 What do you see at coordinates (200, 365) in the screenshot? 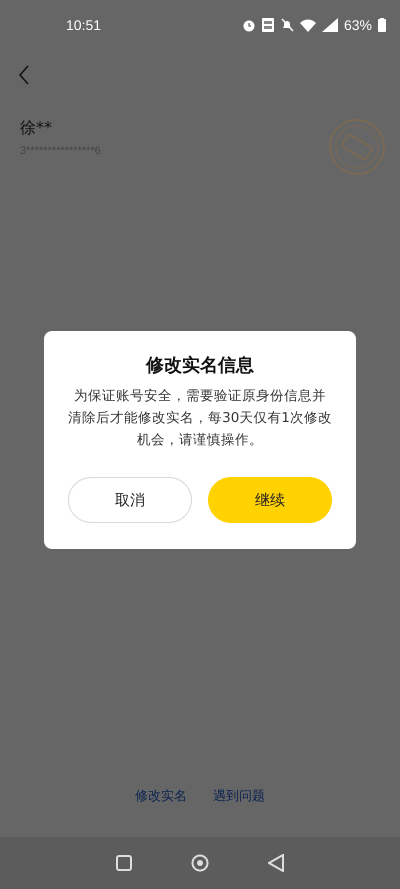
I see `dialog-title: 修改实名信息` at bounding box center [200, 365].